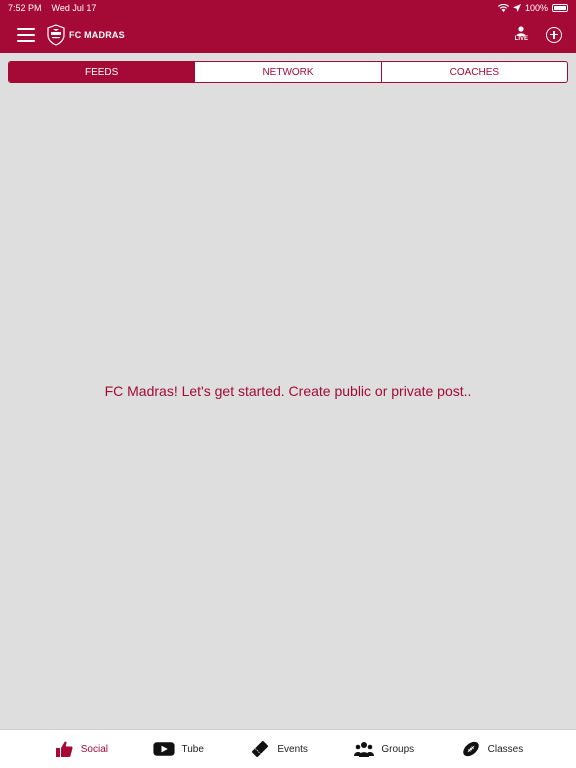 Image resolution: width=576 pixels, height=768 pixels. I want to click on battery-percent: 100%, so click(536, 8).